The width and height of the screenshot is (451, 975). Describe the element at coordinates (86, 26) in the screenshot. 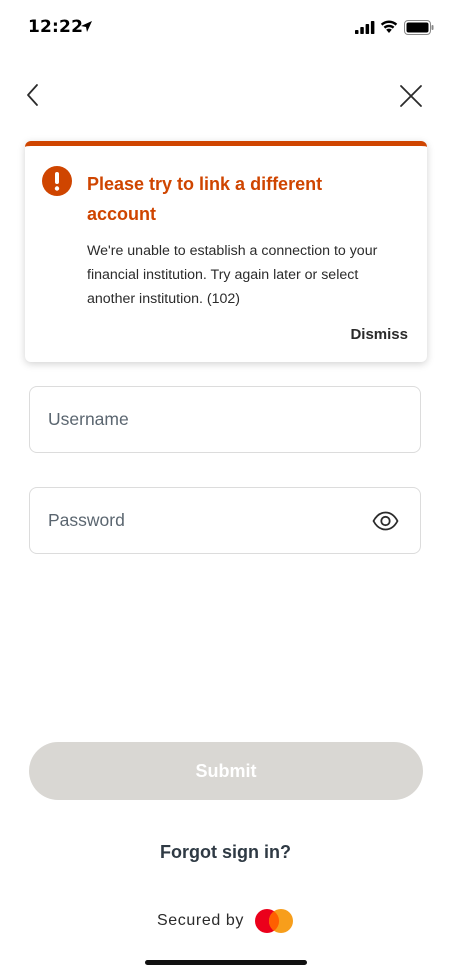

I see `location-arrow-icon` at that location.